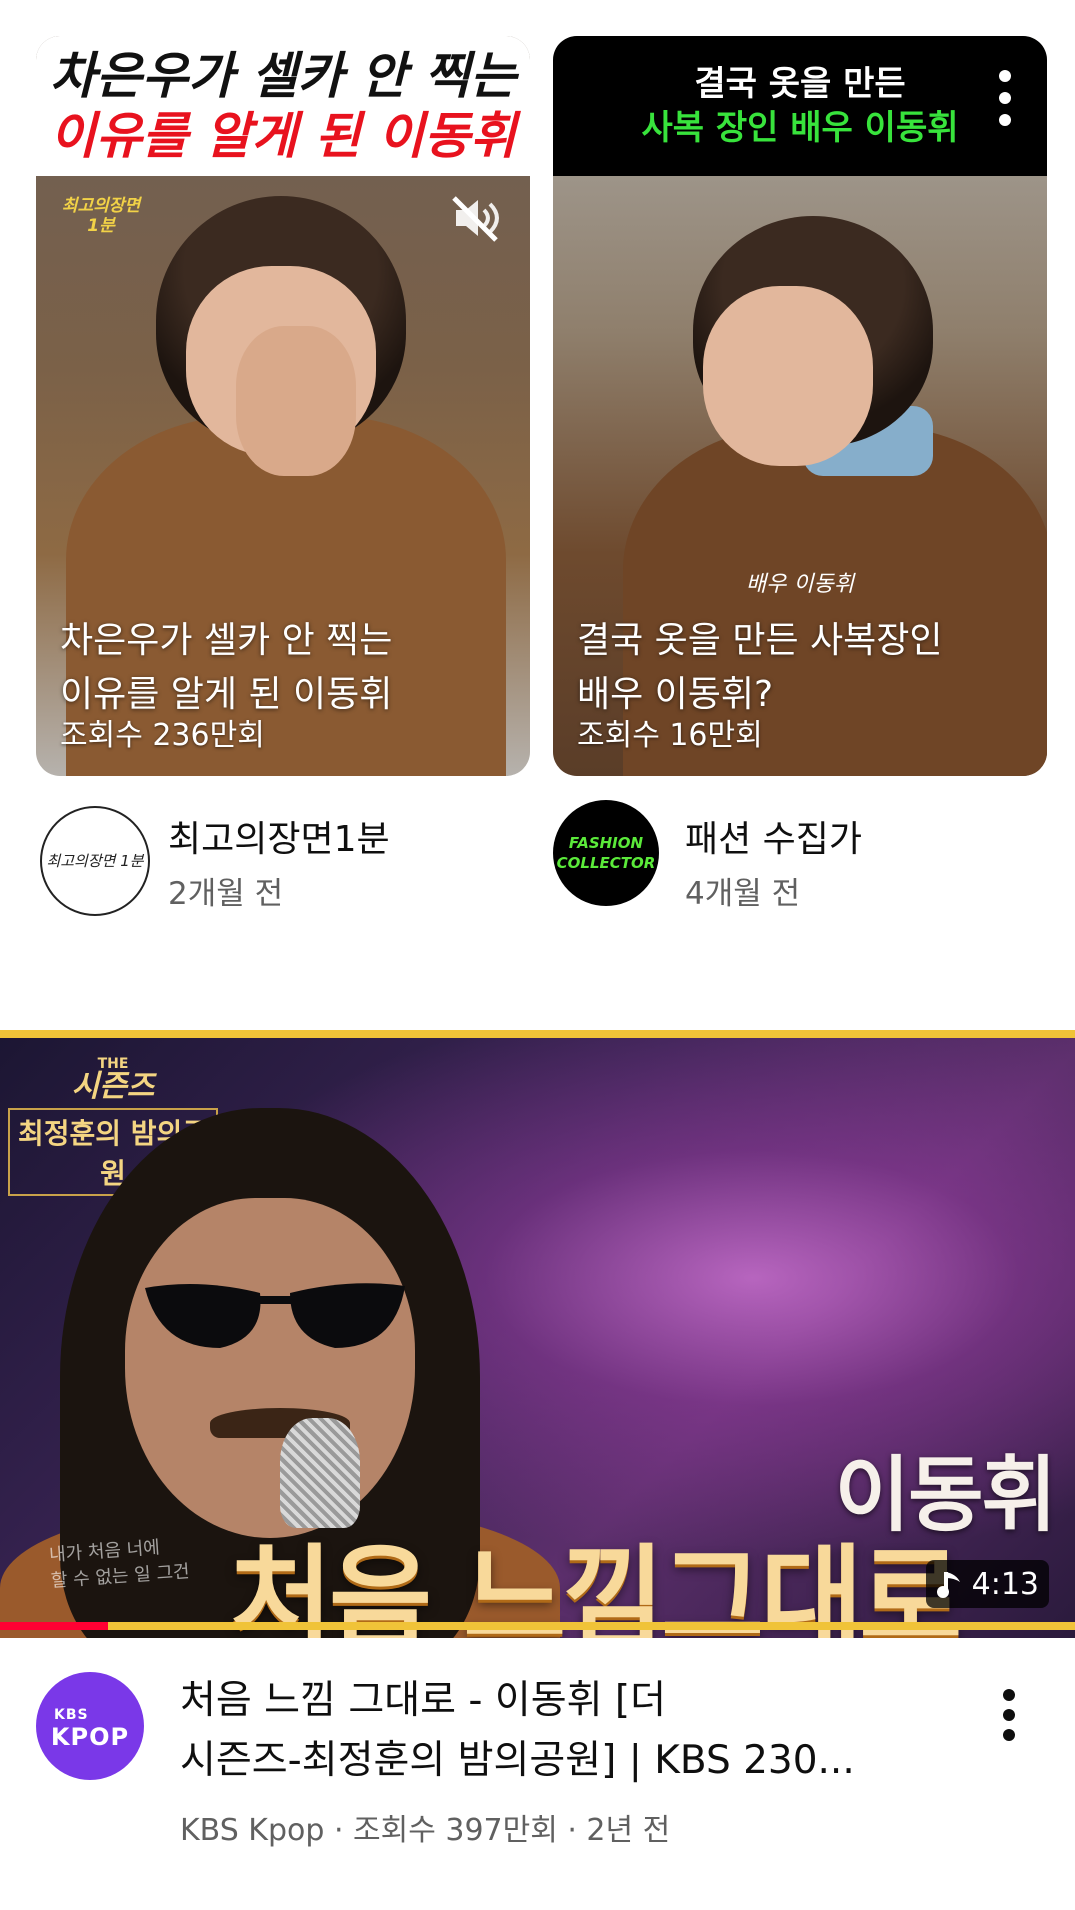 This screenshot has width=1075, height=1910. What do you see at coordinates (95, 861) in the screenshot?
I see `channel-avatar: 최고의장면 1분` at bounding box center [95, 861].